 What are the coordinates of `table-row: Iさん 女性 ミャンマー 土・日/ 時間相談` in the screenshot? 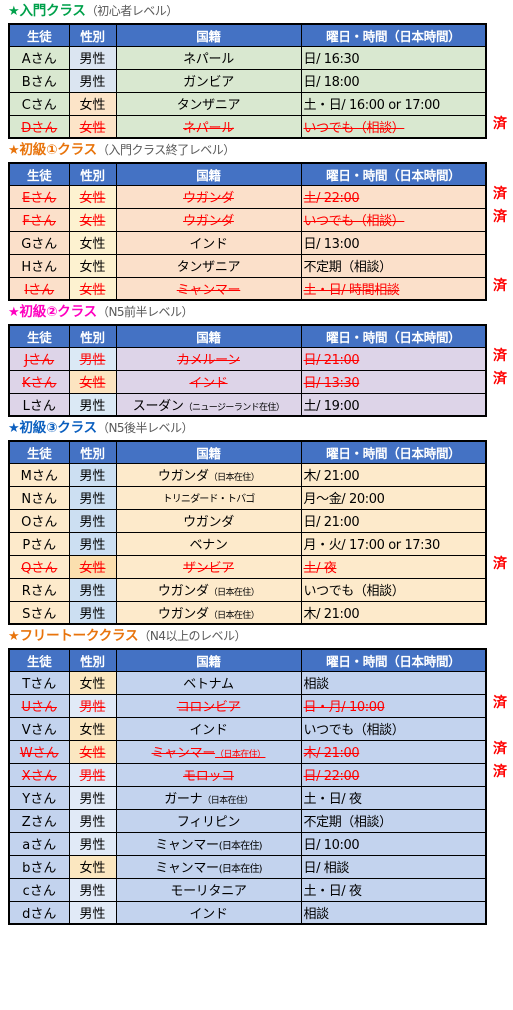 It's located at (247, 288).